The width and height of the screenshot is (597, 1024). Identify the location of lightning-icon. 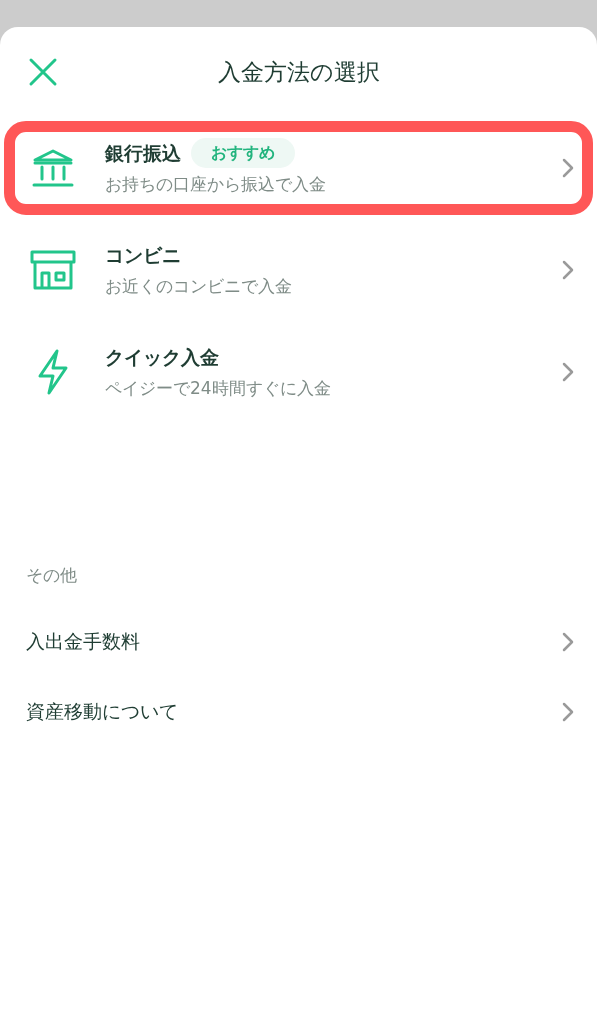
(53, 372).